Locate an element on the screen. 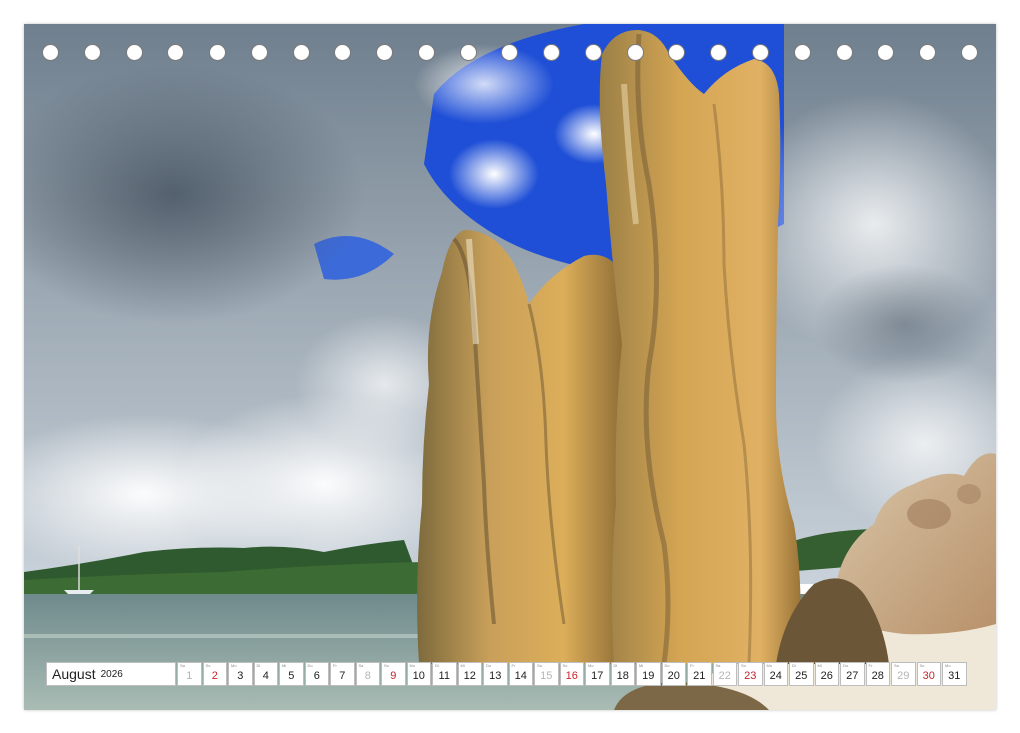 The height and width of the screenshot is (733, 1020). day-cell: Mi 26 is located at coordinates (826, 674).